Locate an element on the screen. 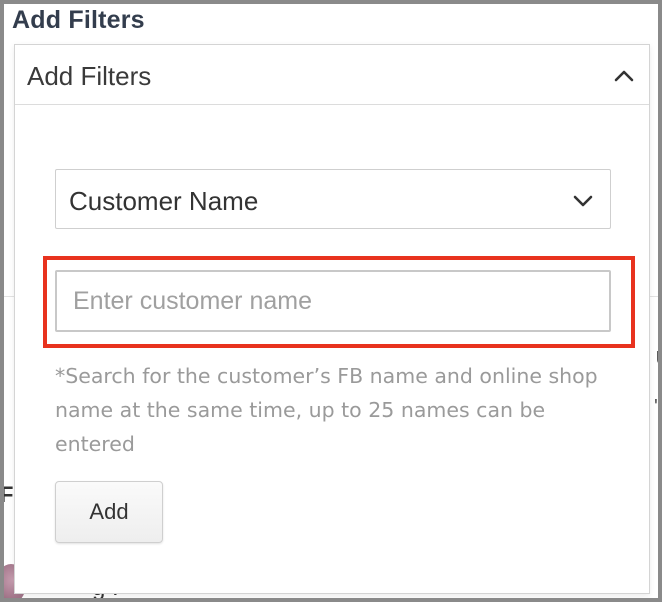  chevron-up-icon is located at coordinates (624, 76).